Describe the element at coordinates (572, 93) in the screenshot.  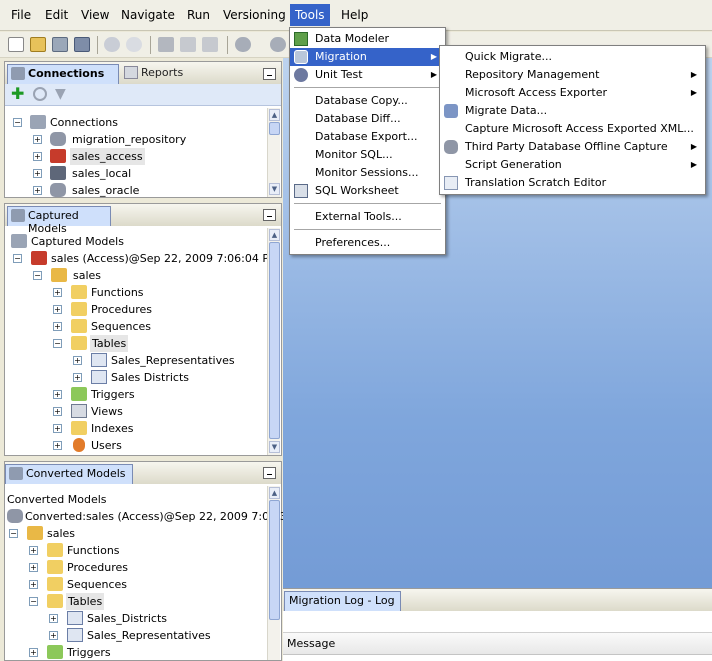
I see `menu-item-access-exporter: Microsoft Access Exporter ▶` at that location.